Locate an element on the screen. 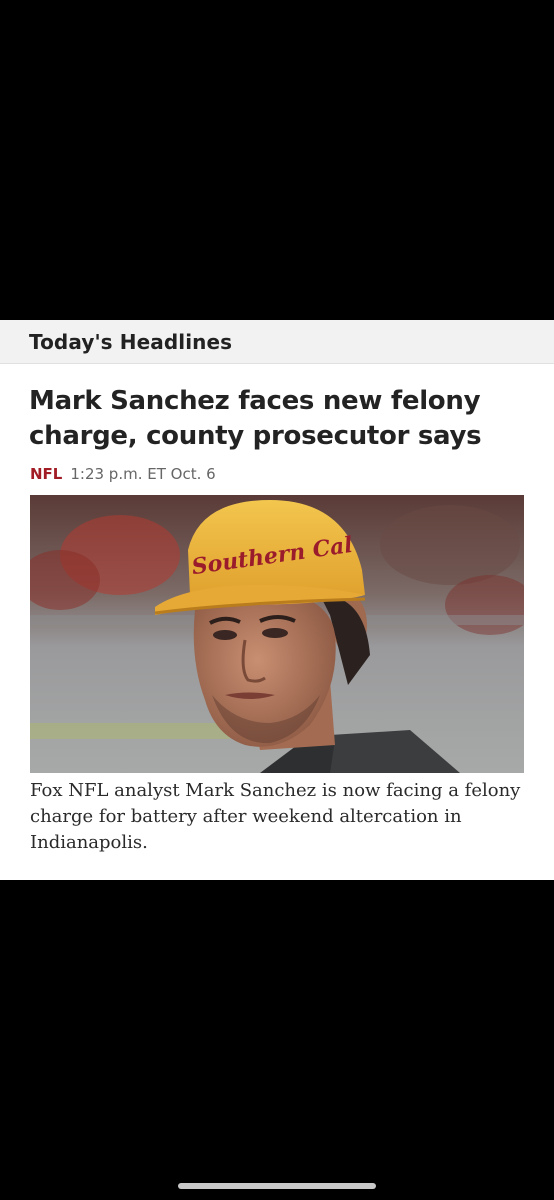 The image size is (554, 1200). home-indicator is located at coordinates (277, 1186).